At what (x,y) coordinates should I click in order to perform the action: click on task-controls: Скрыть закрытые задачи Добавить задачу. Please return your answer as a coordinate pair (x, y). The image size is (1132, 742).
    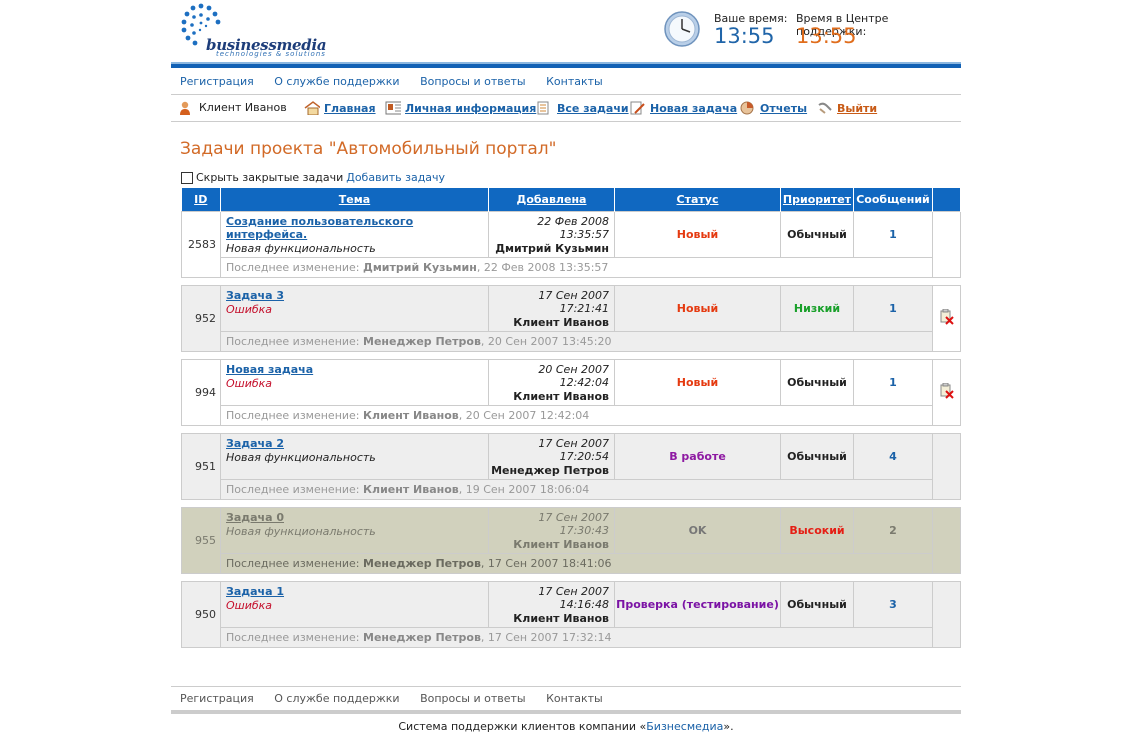
    Looking at the image, I should click on (313, 177).